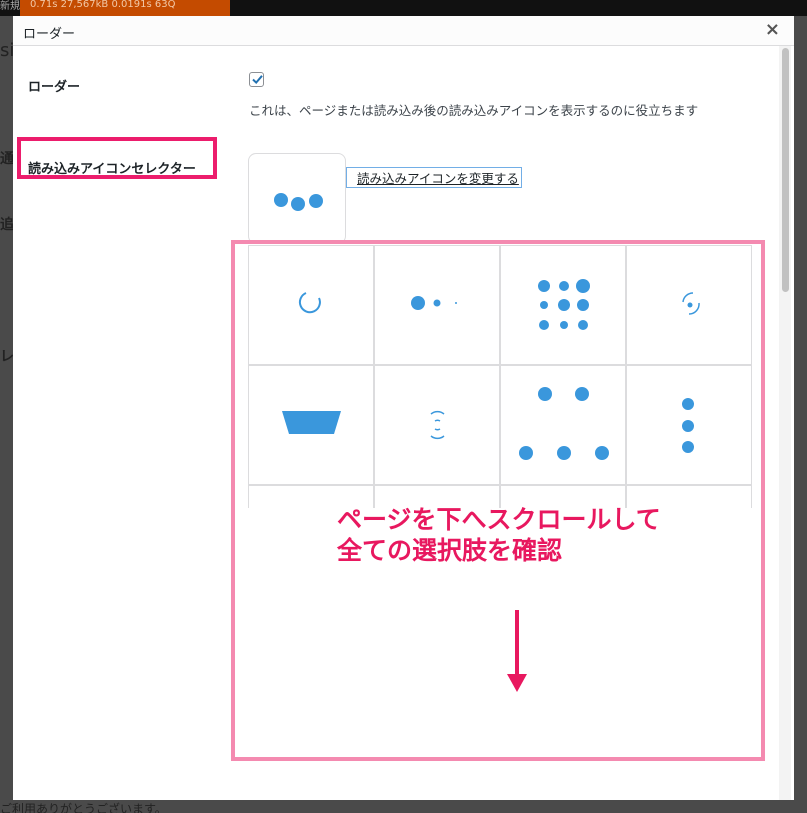 This screenshot has height=813, width=807. I want to click on callout-line-2: 全ての選択肢を確認, so click(450, 550).